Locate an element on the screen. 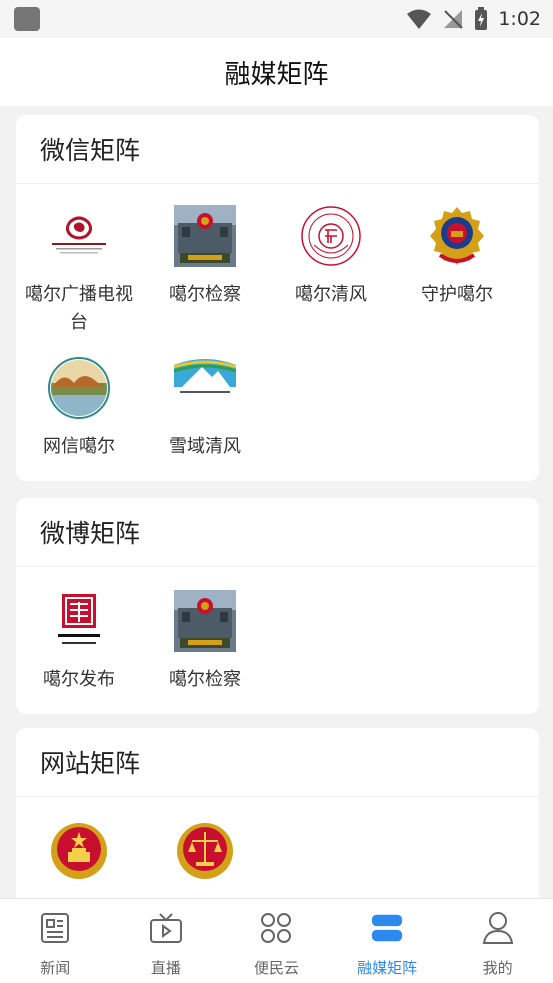 The image size is (553, 983). item-label: 噶尔广播电视台 is located at coordinates (79, 308).